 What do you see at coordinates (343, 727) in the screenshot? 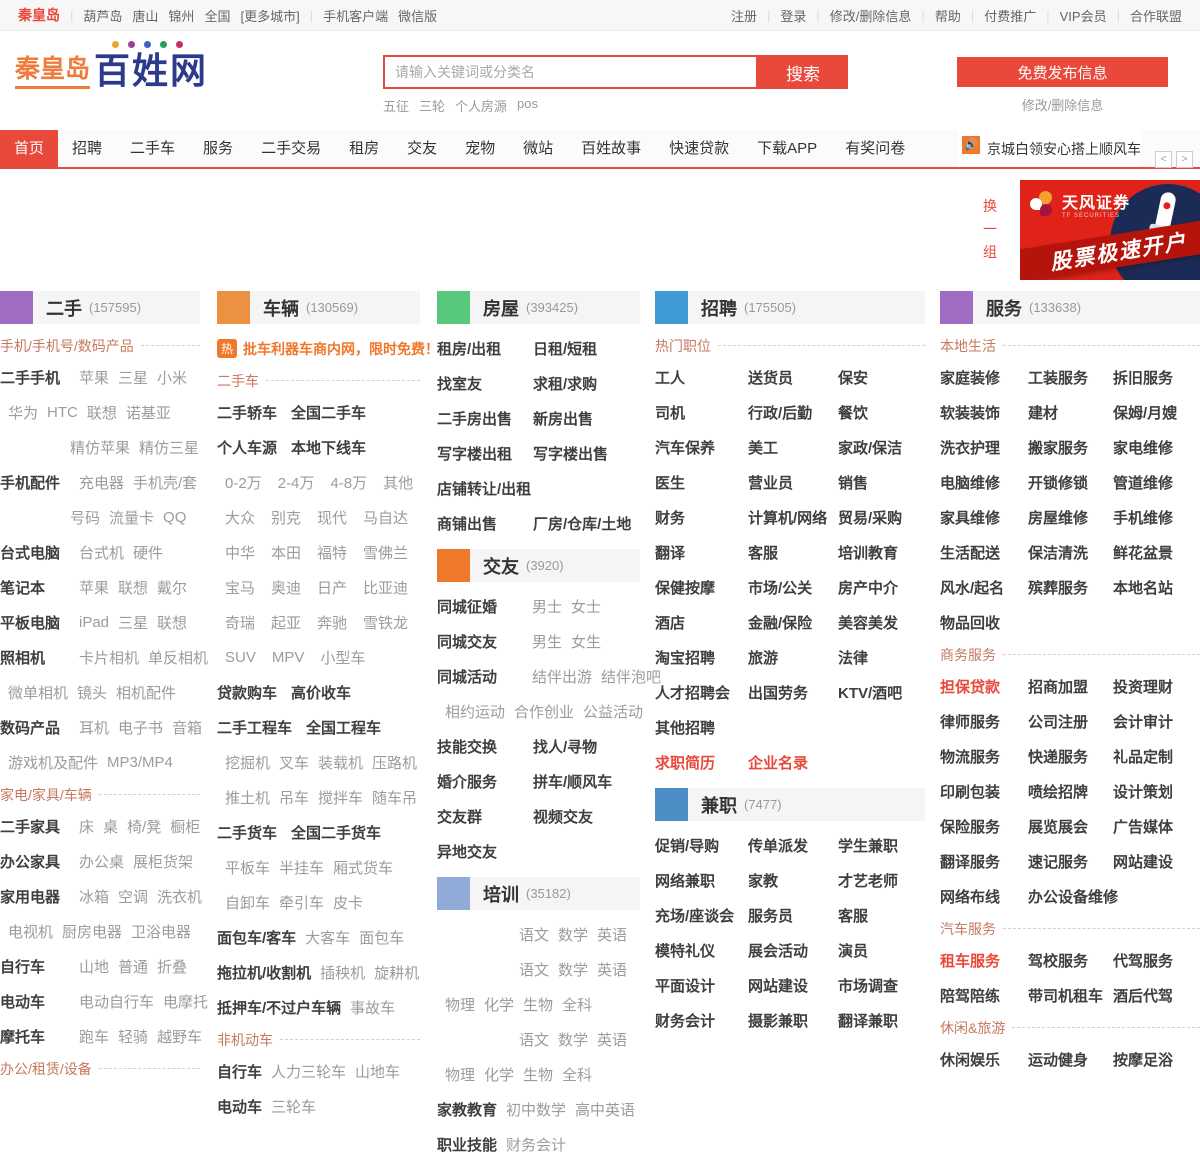
I see `sub-link: 全国工程车` at bounding box center [343, 727].